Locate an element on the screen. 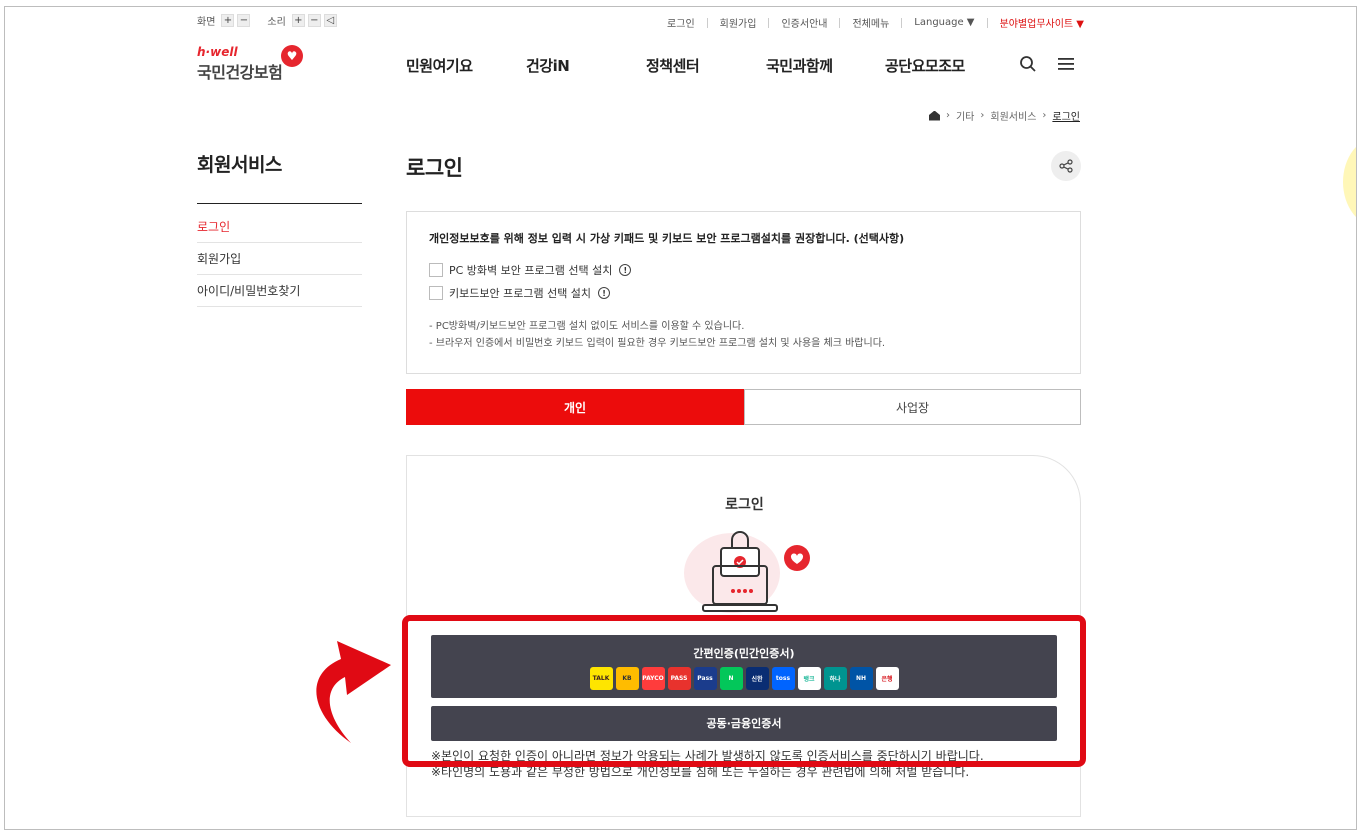 The image size is (1361, 836). home-icon is located at coordinates (934, 115).